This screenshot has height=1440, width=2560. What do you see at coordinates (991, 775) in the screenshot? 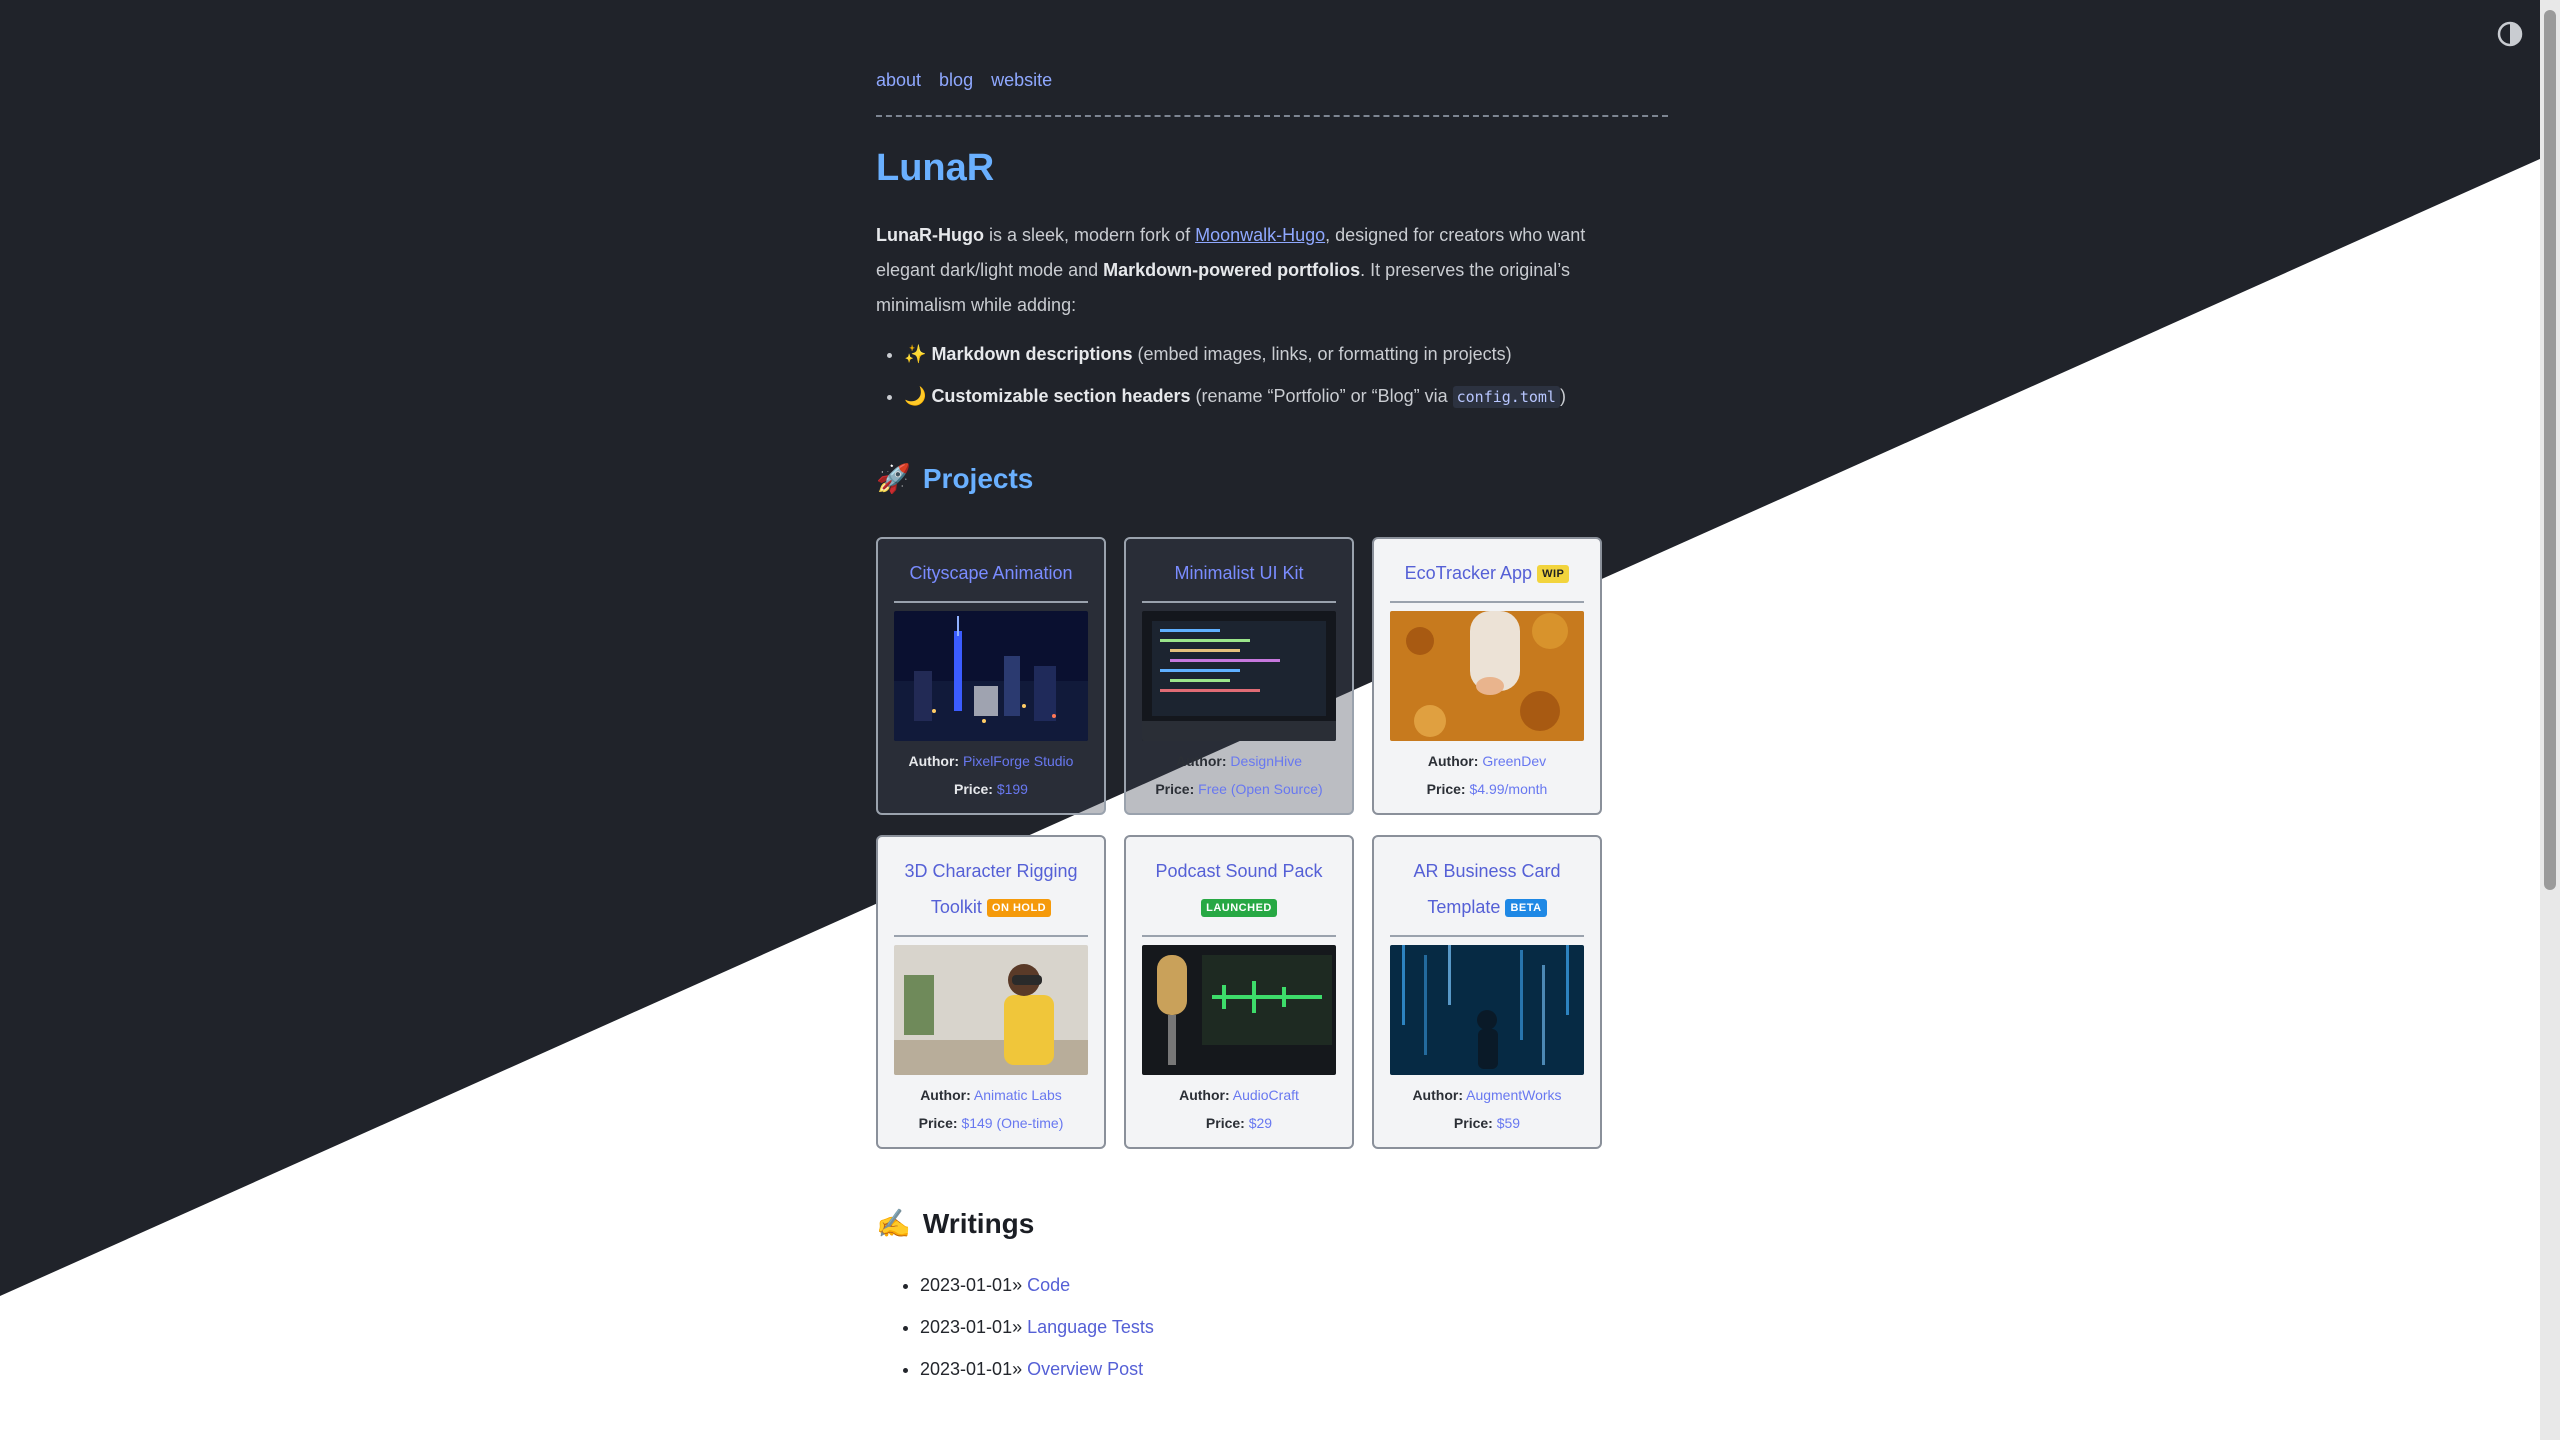
I see `project-meta: Author: PixelForge Studio Price: $199` at bounding box center [991, 775].